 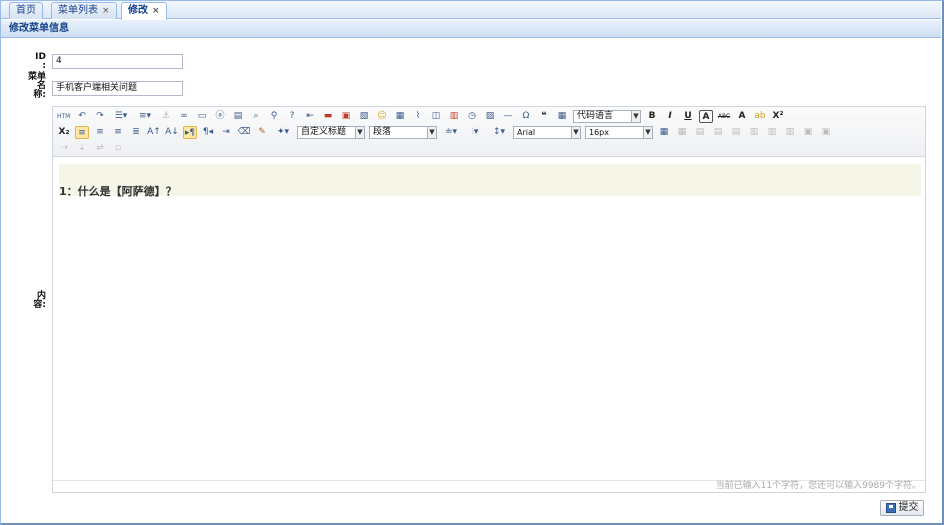 What do you see at coordinates (82, 148) in the screenshot?
I see `merge-down-icon: ⇣` at bounding box center [82, 148].